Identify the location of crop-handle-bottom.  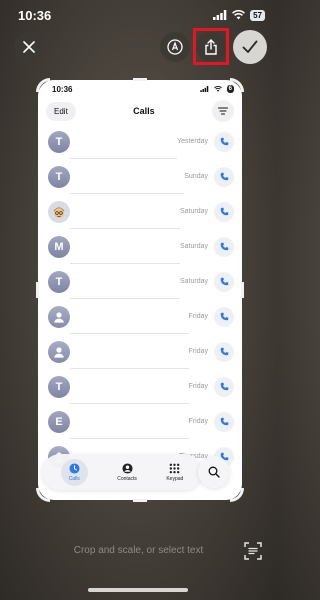
(140, 500).